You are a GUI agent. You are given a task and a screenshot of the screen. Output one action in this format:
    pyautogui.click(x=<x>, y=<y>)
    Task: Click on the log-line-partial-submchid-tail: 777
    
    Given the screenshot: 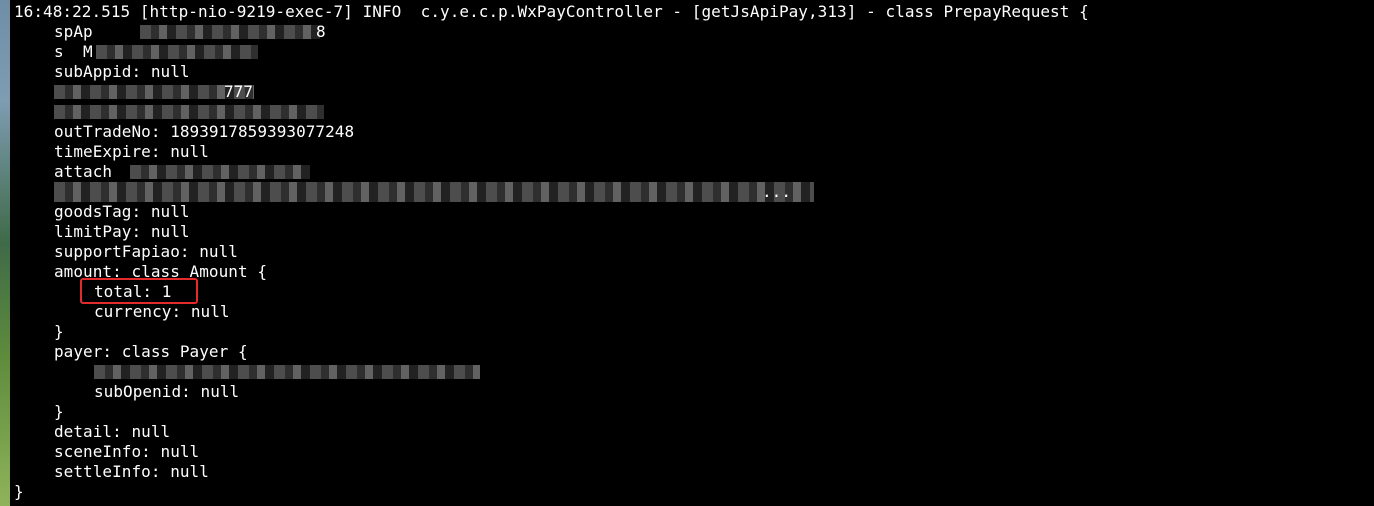 What is the action you would take?
    pyautogui.click(x=239, y=91)
    